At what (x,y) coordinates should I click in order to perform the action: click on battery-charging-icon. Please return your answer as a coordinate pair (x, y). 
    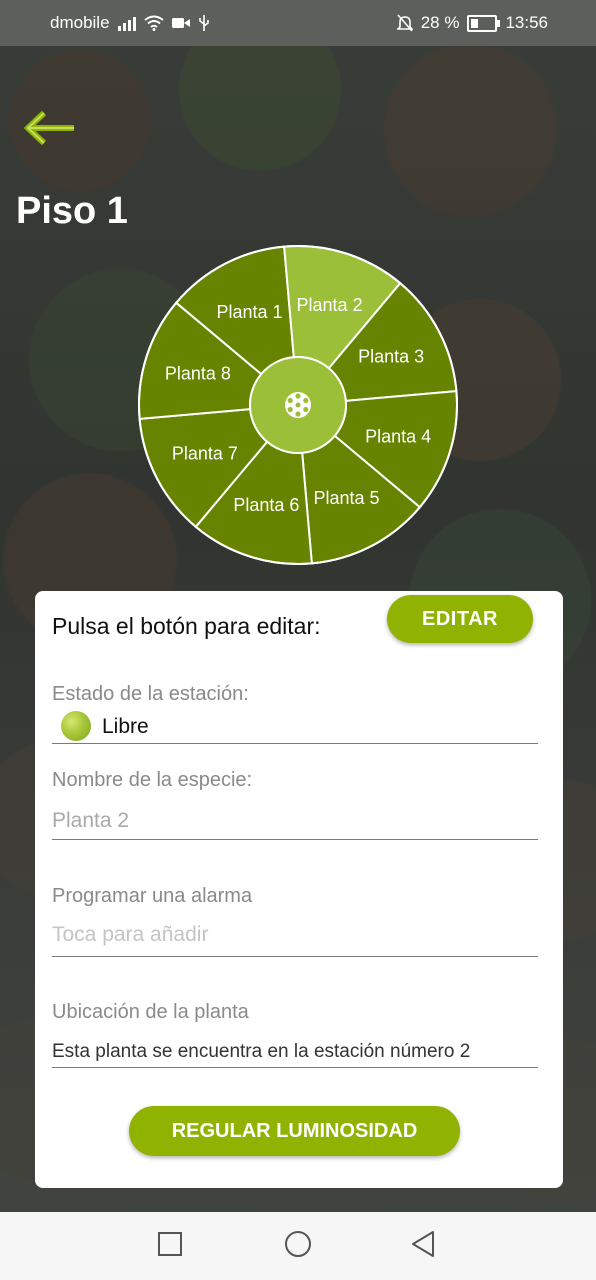
    Looking at the image, I should click on (484, 23).